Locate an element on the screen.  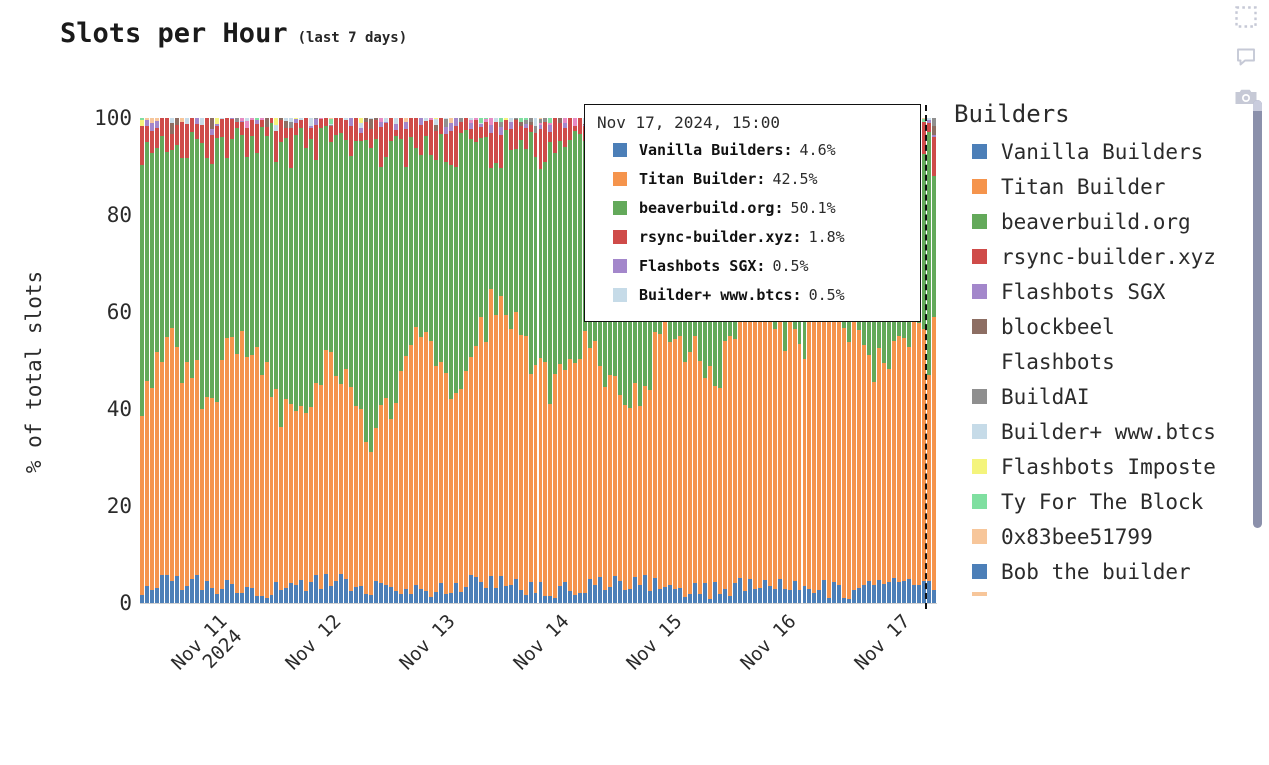
legend-item-label: Flashbots is located at coordinates (1058, 361).